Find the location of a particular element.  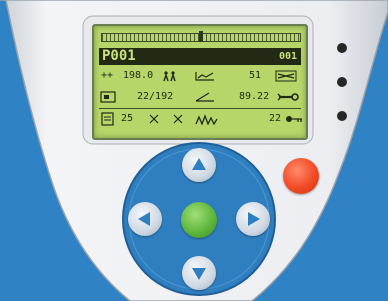

row1-value: 198.0 is located at coordinates (138, 75).